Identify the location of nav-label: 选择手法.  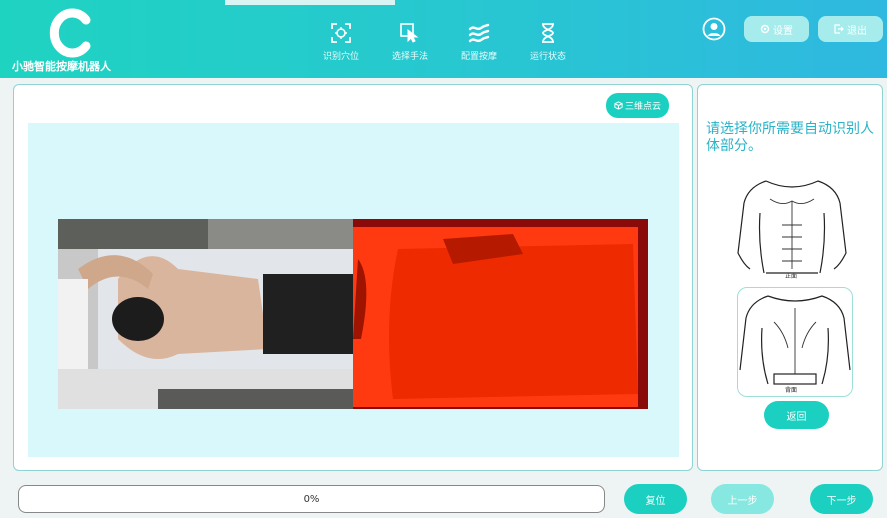
(409, 57).